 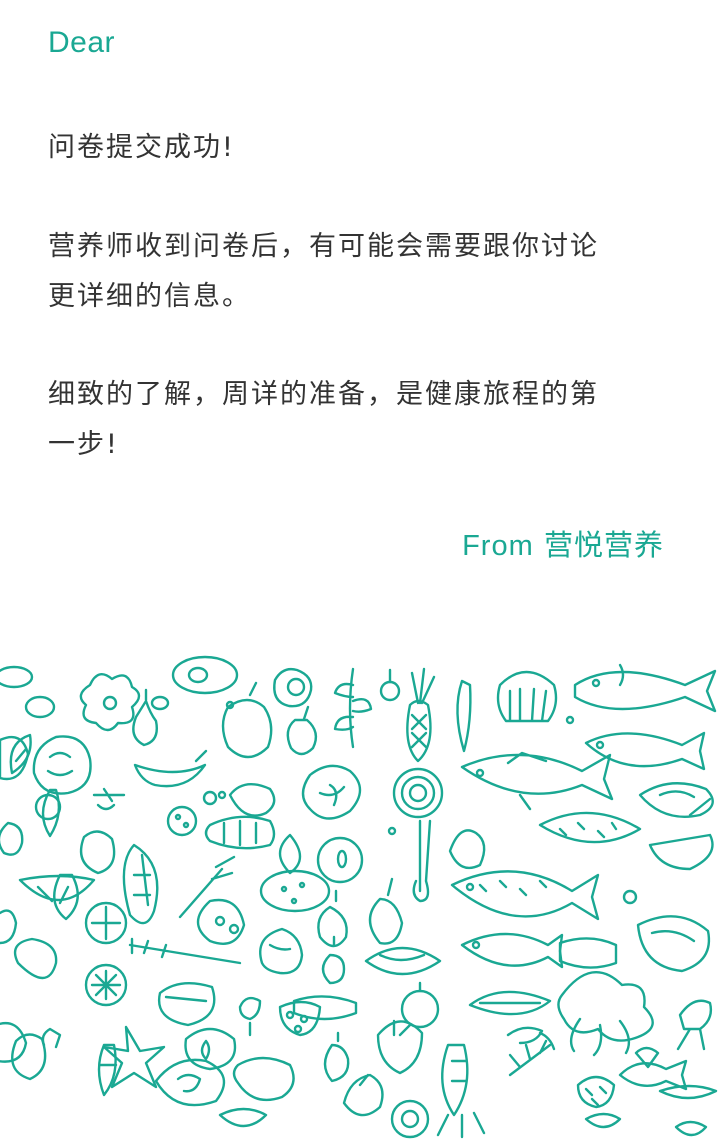 I want to click on signature-from: From, so click(x=498, y=546).